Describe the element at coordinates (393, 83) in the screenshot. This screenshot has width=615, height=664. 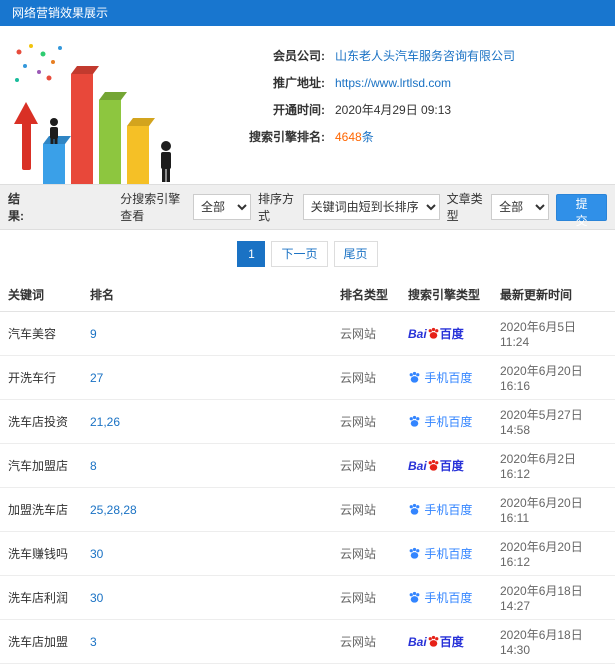
I see `promo-url-link: https://www.lrtlsd.com` at that location.